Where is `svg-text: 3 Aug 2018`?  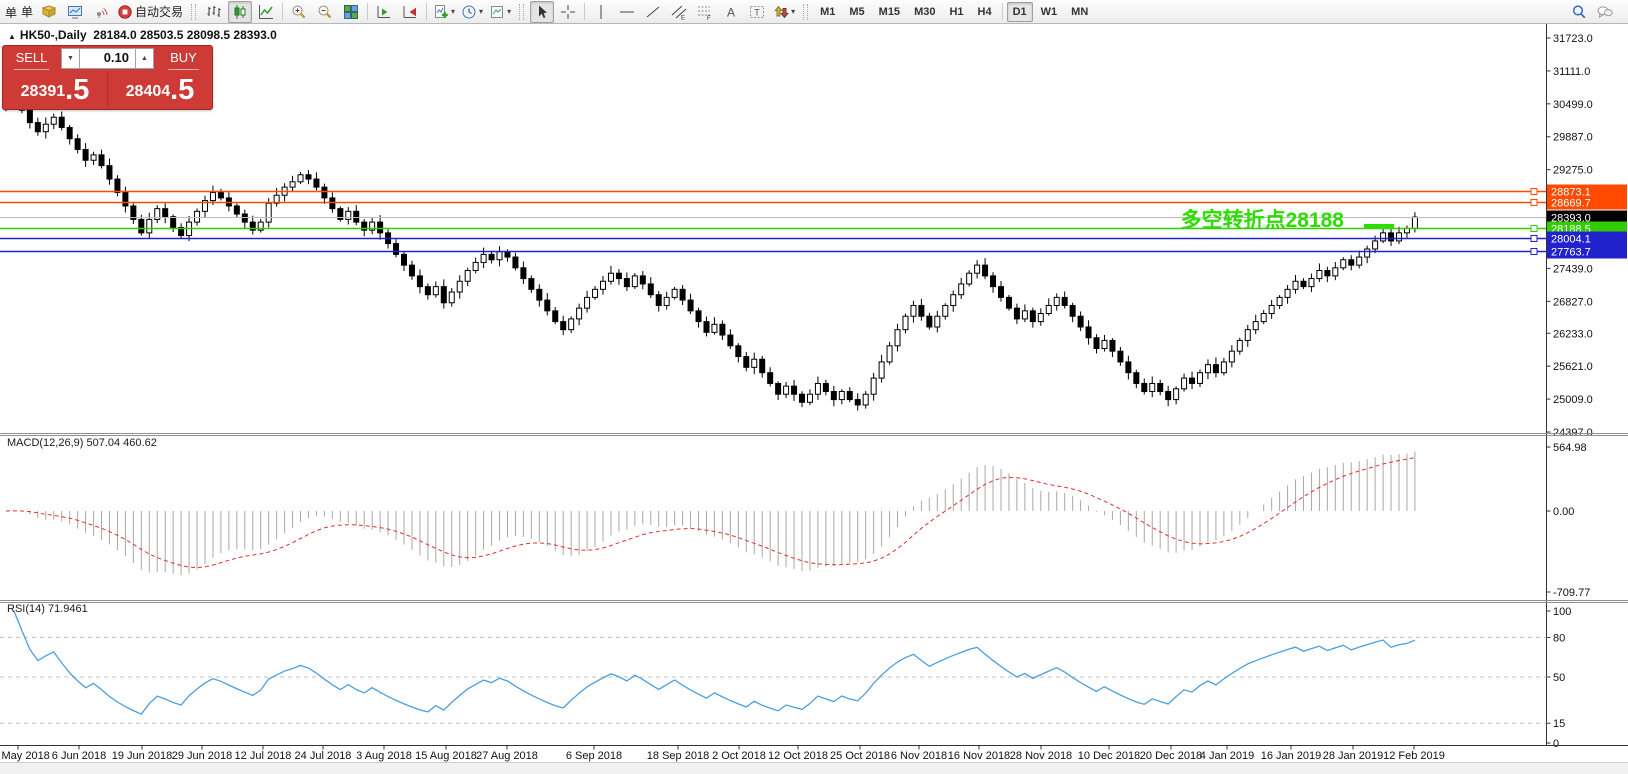 svg-text: 3 Aug 2018 is located at coordinates (384, 756).